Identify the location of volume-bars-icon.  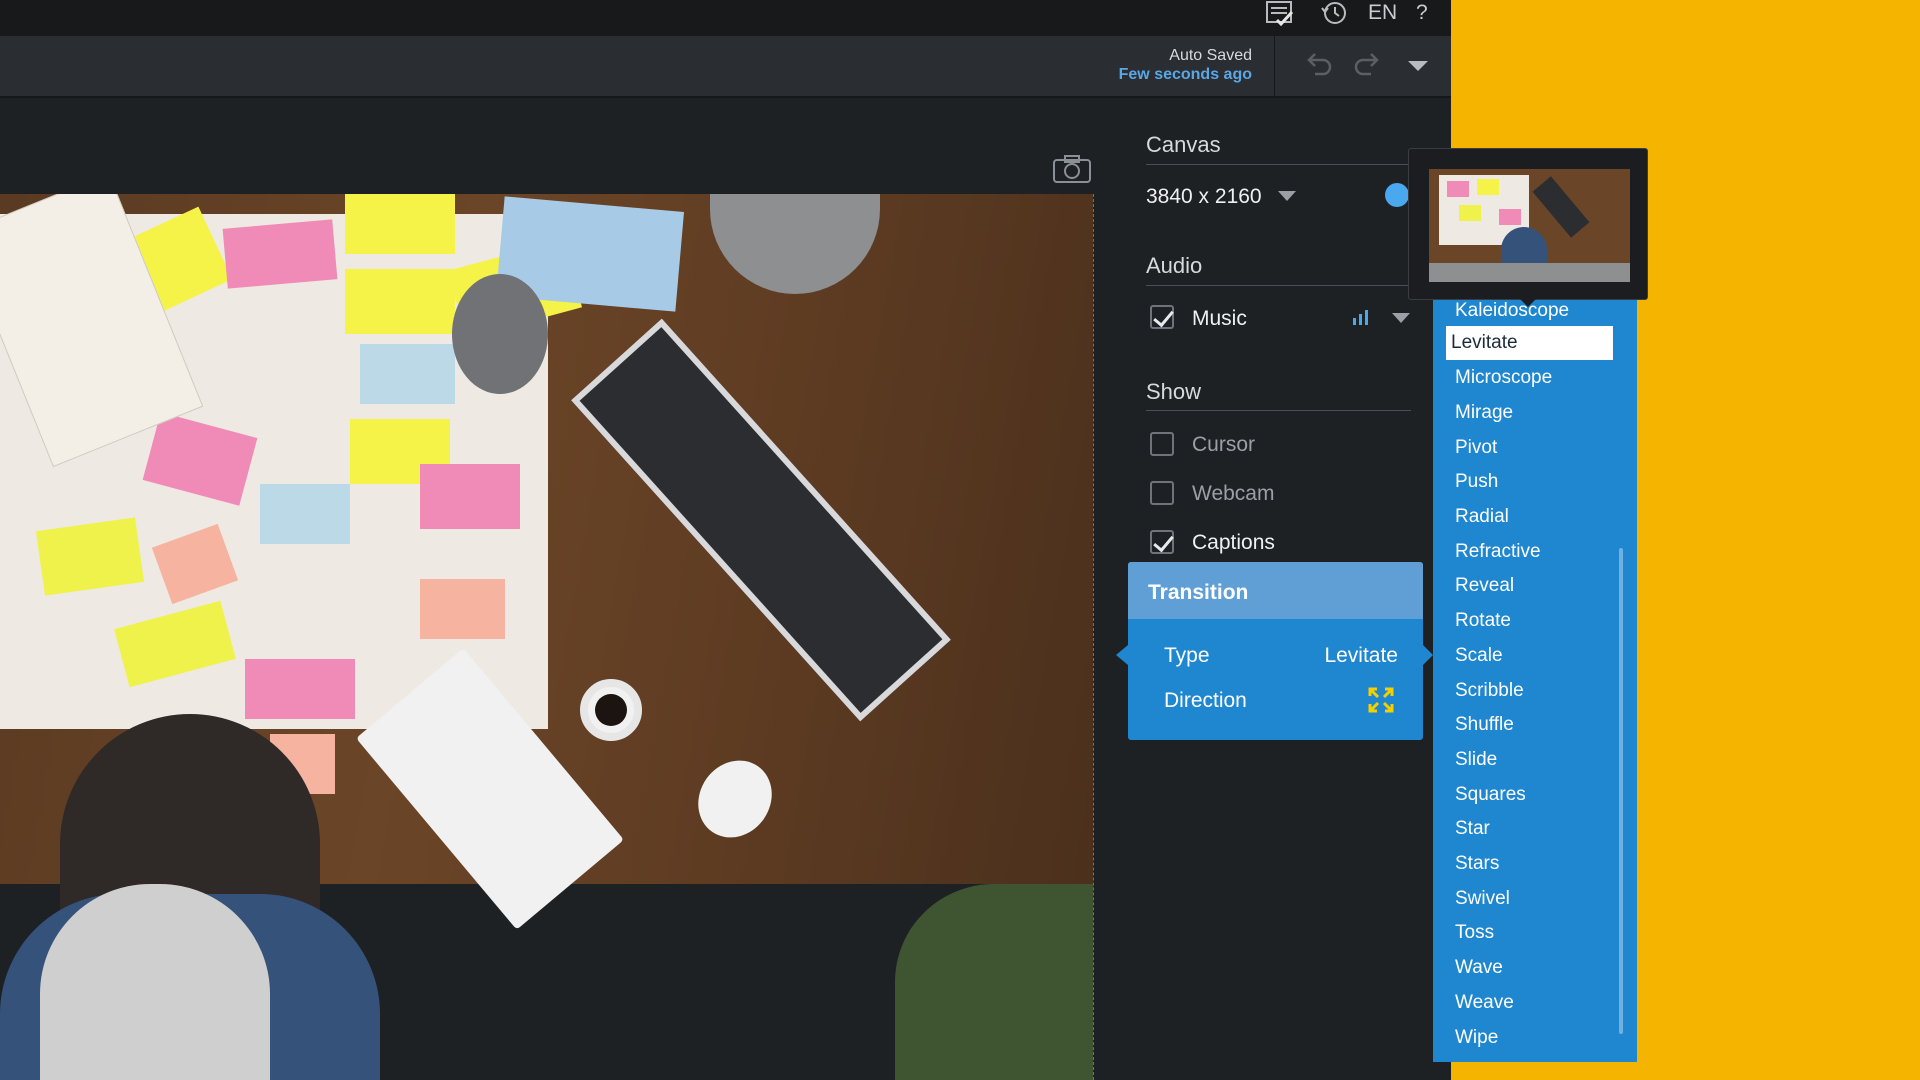
(1361, 319).